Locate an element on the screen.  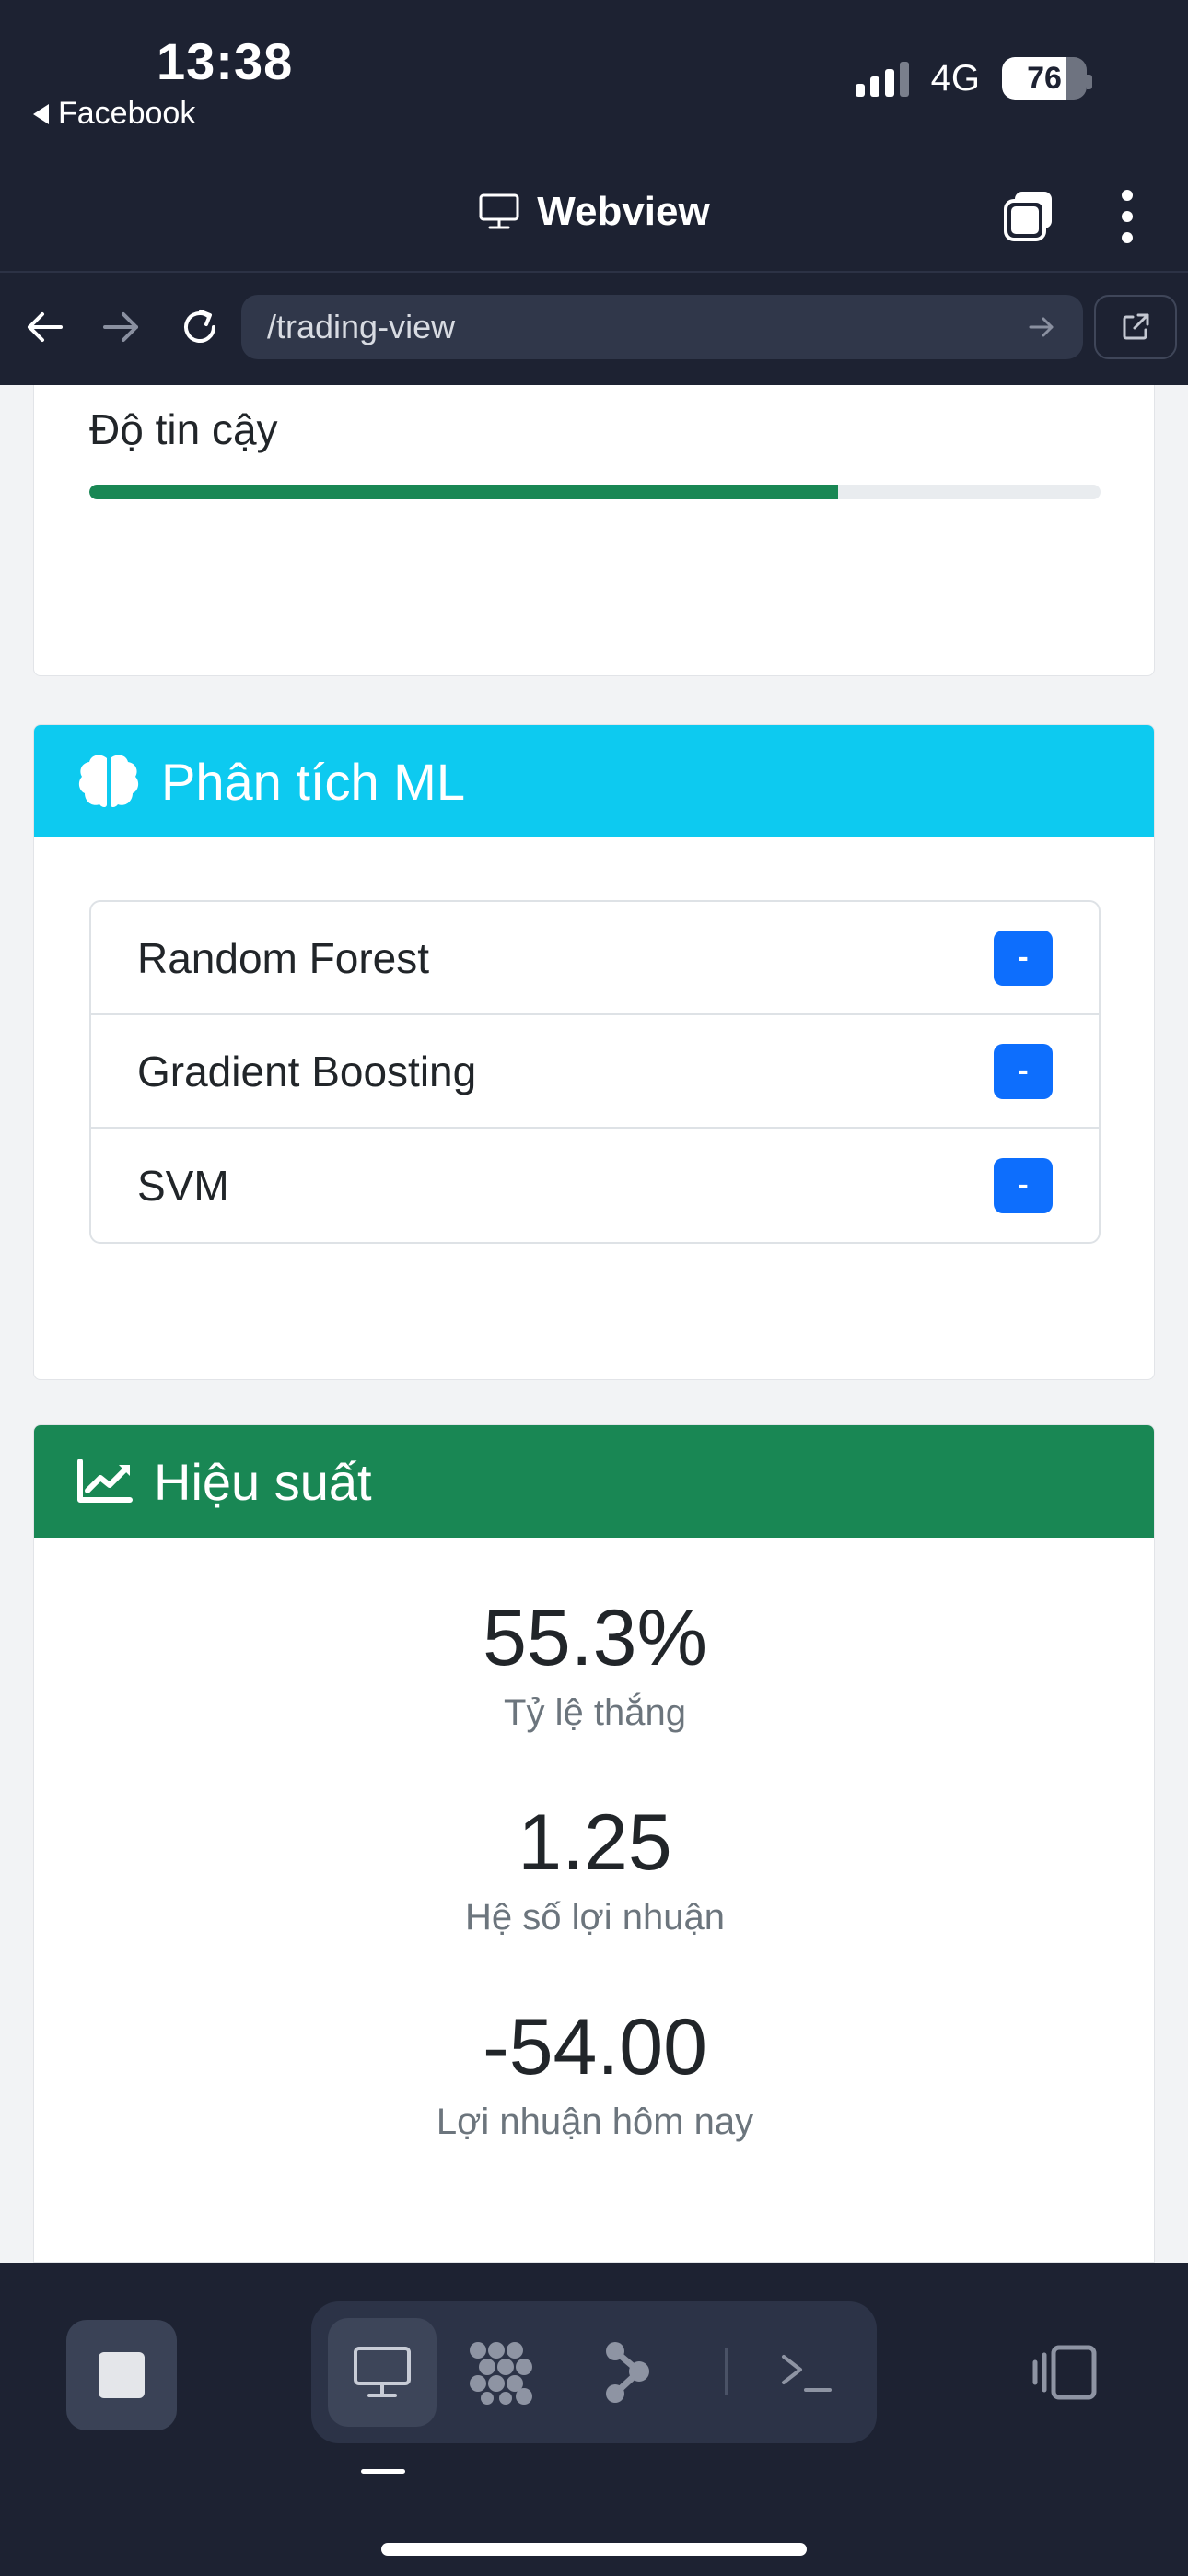
brain-icon is located at coordinates (108, 781).